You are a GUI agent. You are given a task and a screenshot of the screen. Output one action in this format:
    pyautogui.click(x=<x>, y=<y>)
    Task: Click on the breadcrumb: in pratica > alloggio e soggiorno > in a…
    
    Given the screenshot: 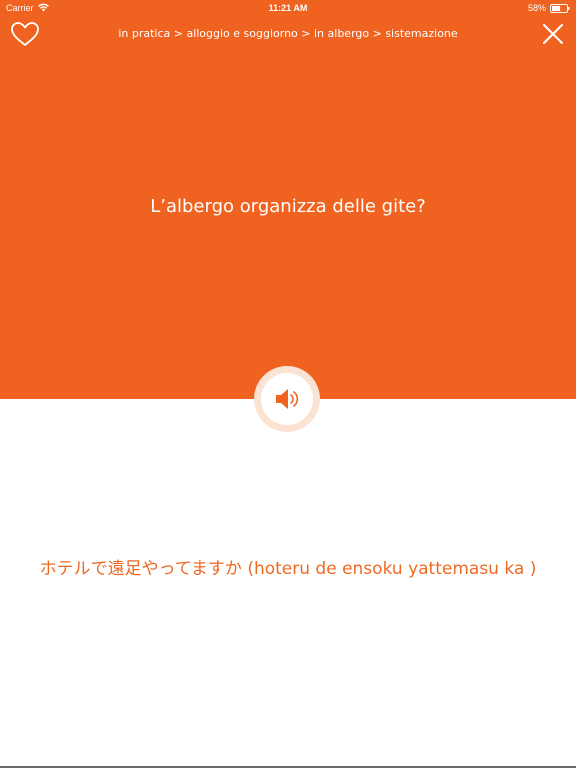 What is the action you would take?
    pyautogui.click(x=288, y=33)
    